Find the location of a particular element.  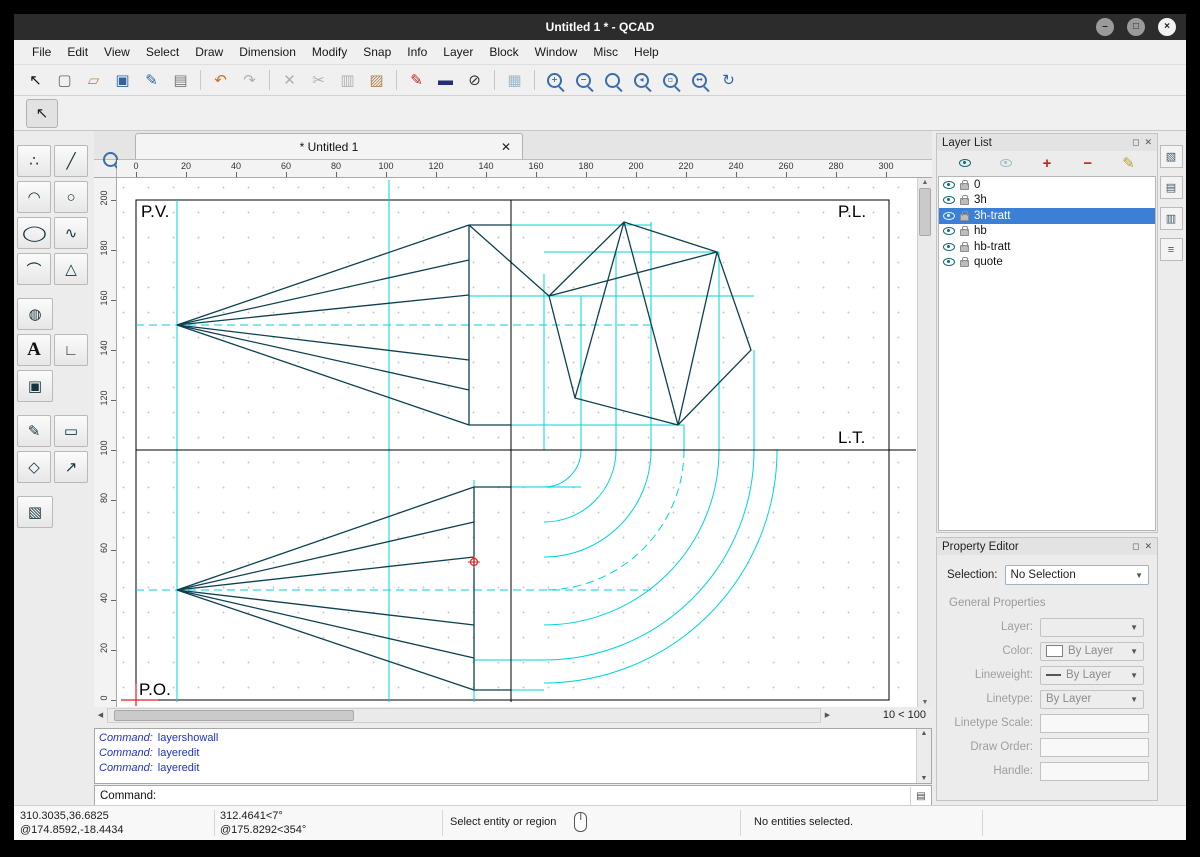

modify-tools-button: ◇ is located at coordinates (34, 467).